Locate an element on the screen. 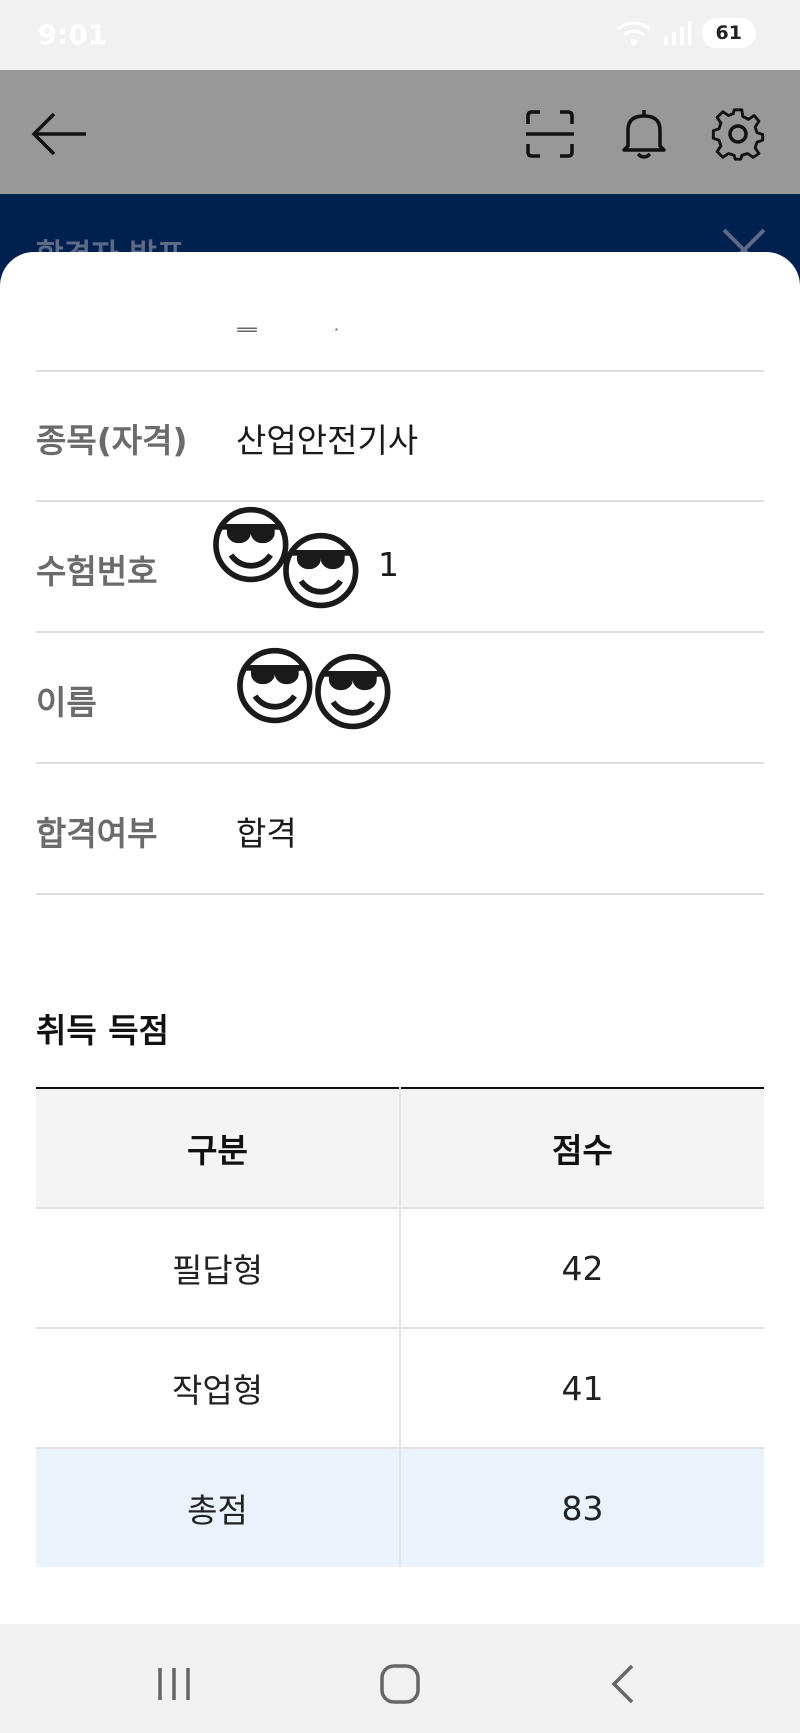  score-cell: 42 is located at coordinates (582, 1268).